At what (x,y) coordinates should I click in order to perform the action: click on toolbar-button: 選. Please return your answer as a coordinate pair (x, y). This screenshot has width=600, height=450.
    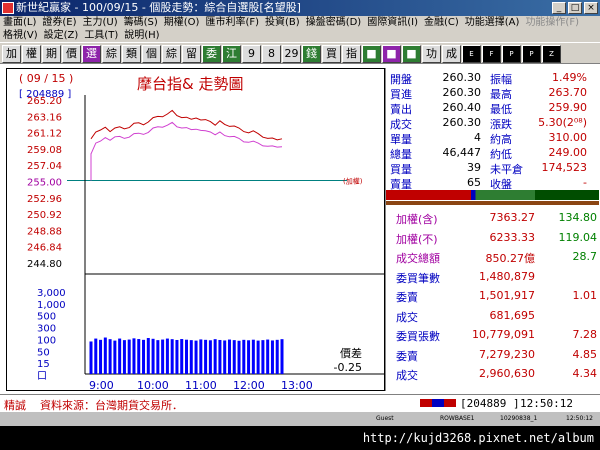
    Looking at the image, I should click on (91, 54).